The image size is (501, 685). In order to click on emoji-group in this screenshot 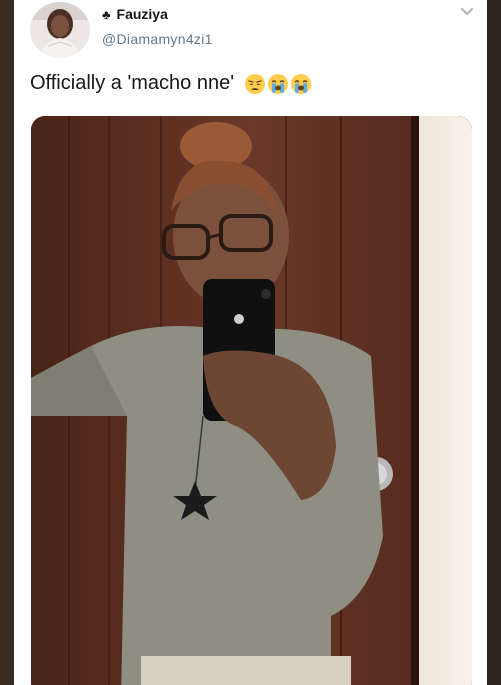, I will do `click(278, 84)`.